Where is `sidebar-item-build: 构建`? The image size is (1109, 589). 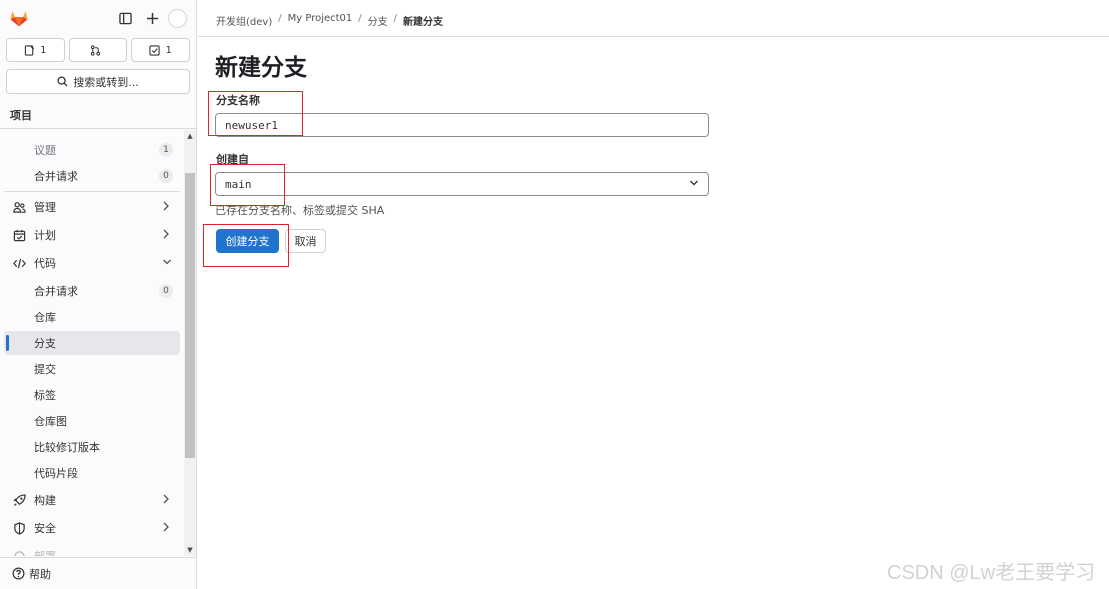 sidebar-item-build: 构建 is located at coordinates (92, 500).